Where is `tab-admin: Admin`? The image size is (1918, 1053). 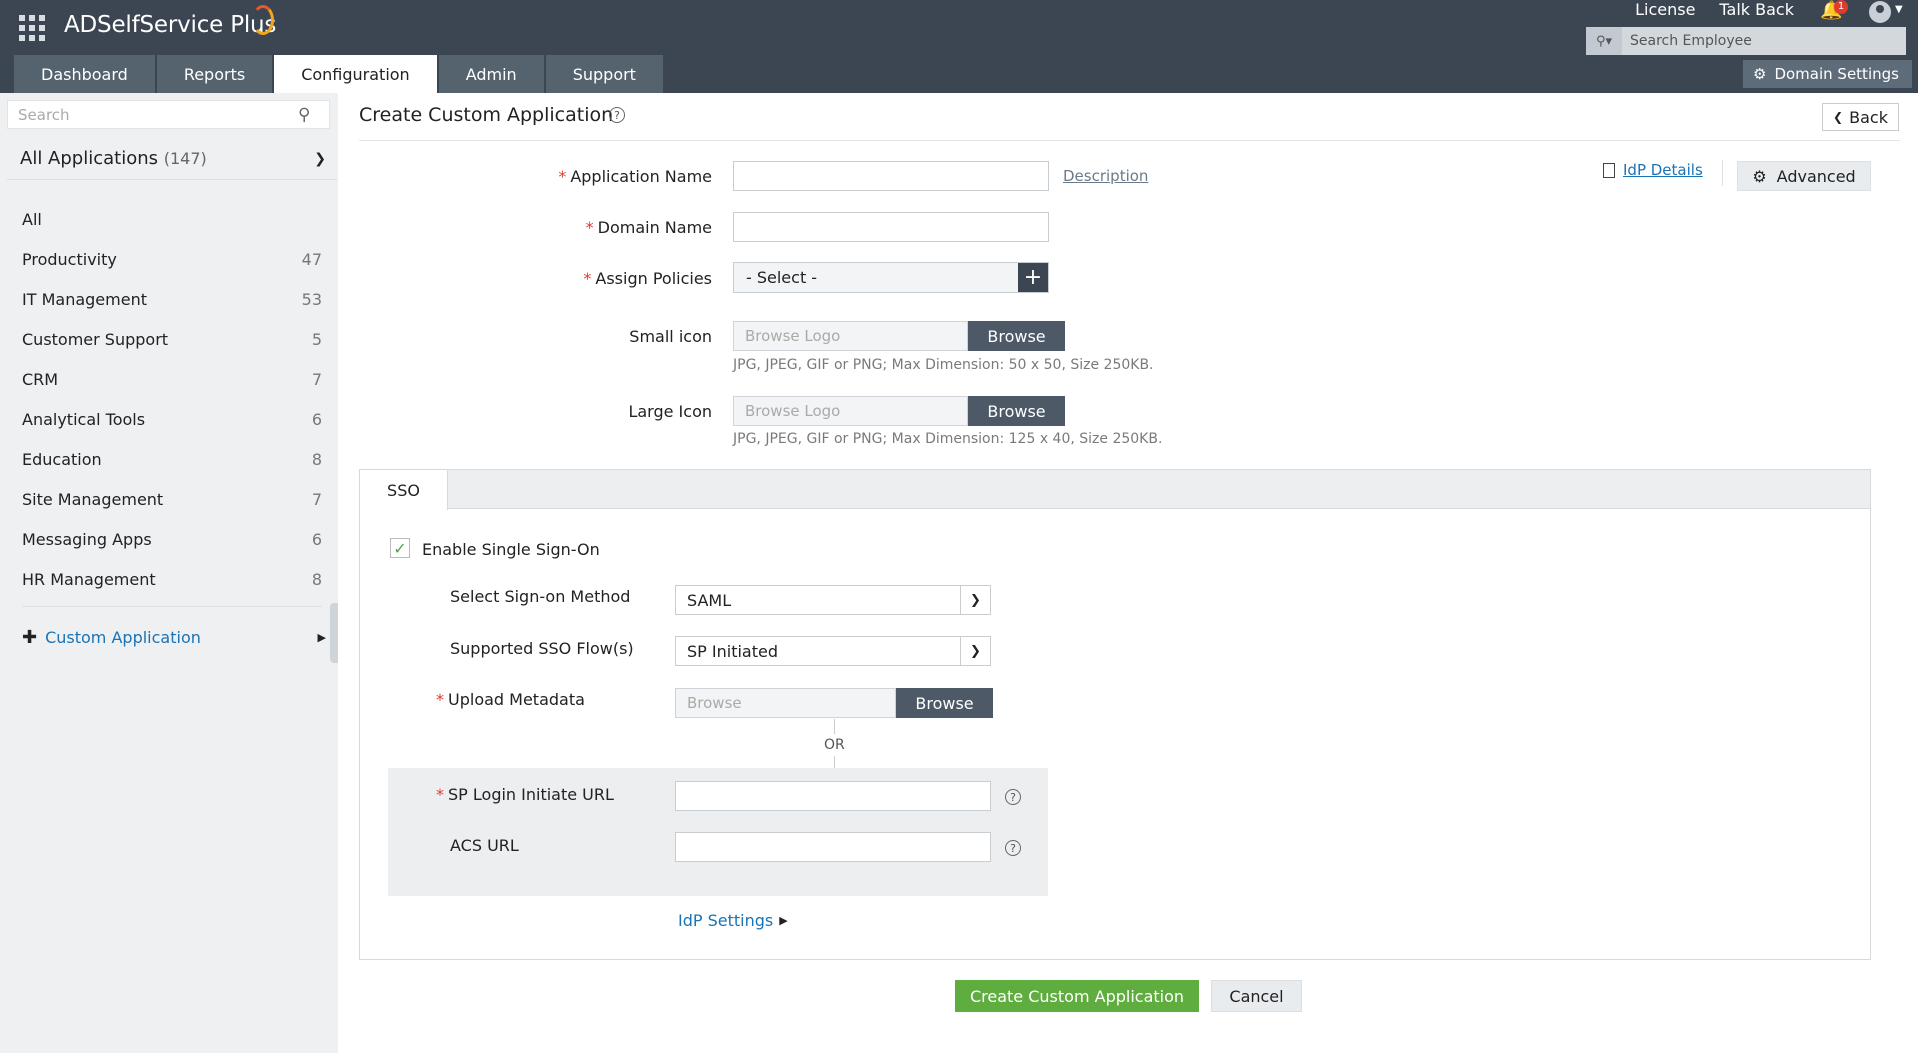 tab-admin: Admin is located at coordinates (491, 74).